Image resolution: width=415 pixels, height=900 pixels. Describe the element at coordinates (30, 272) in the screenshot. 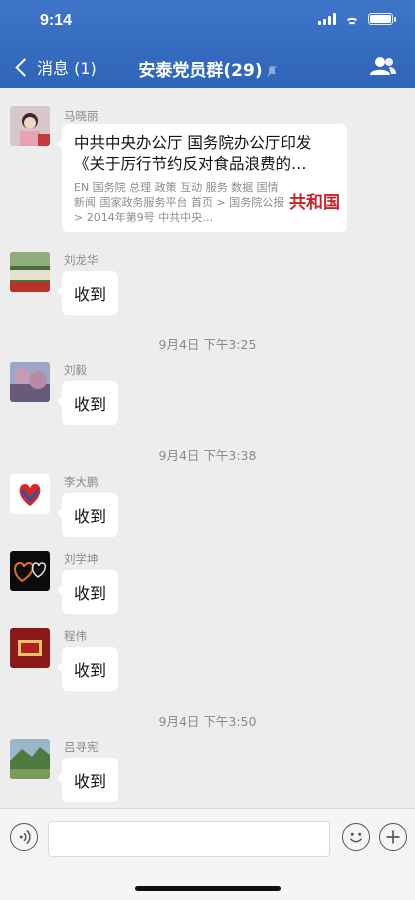

I see `avatar-liulonghua` at that location.